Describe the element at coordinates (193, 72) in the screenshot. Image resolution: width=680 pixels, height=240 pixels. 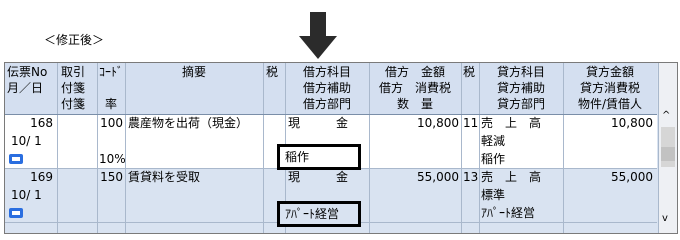
I see `header-summary: 摘要` at that location.